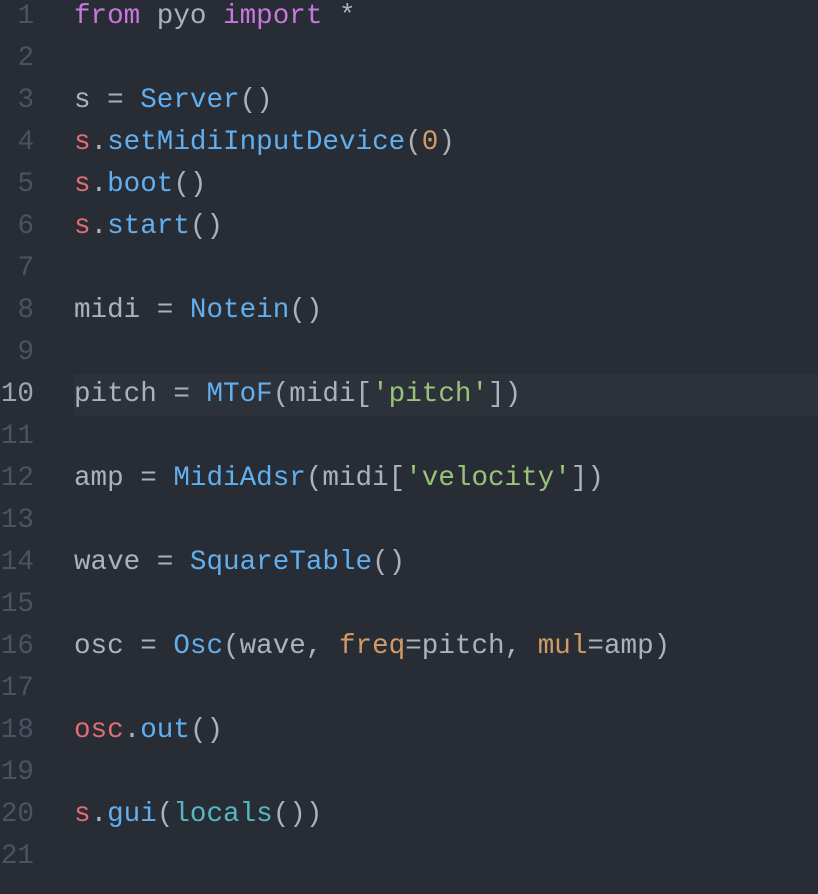 The image size is (818, 894). I want to click on code-line: 19, so click(409, 773).